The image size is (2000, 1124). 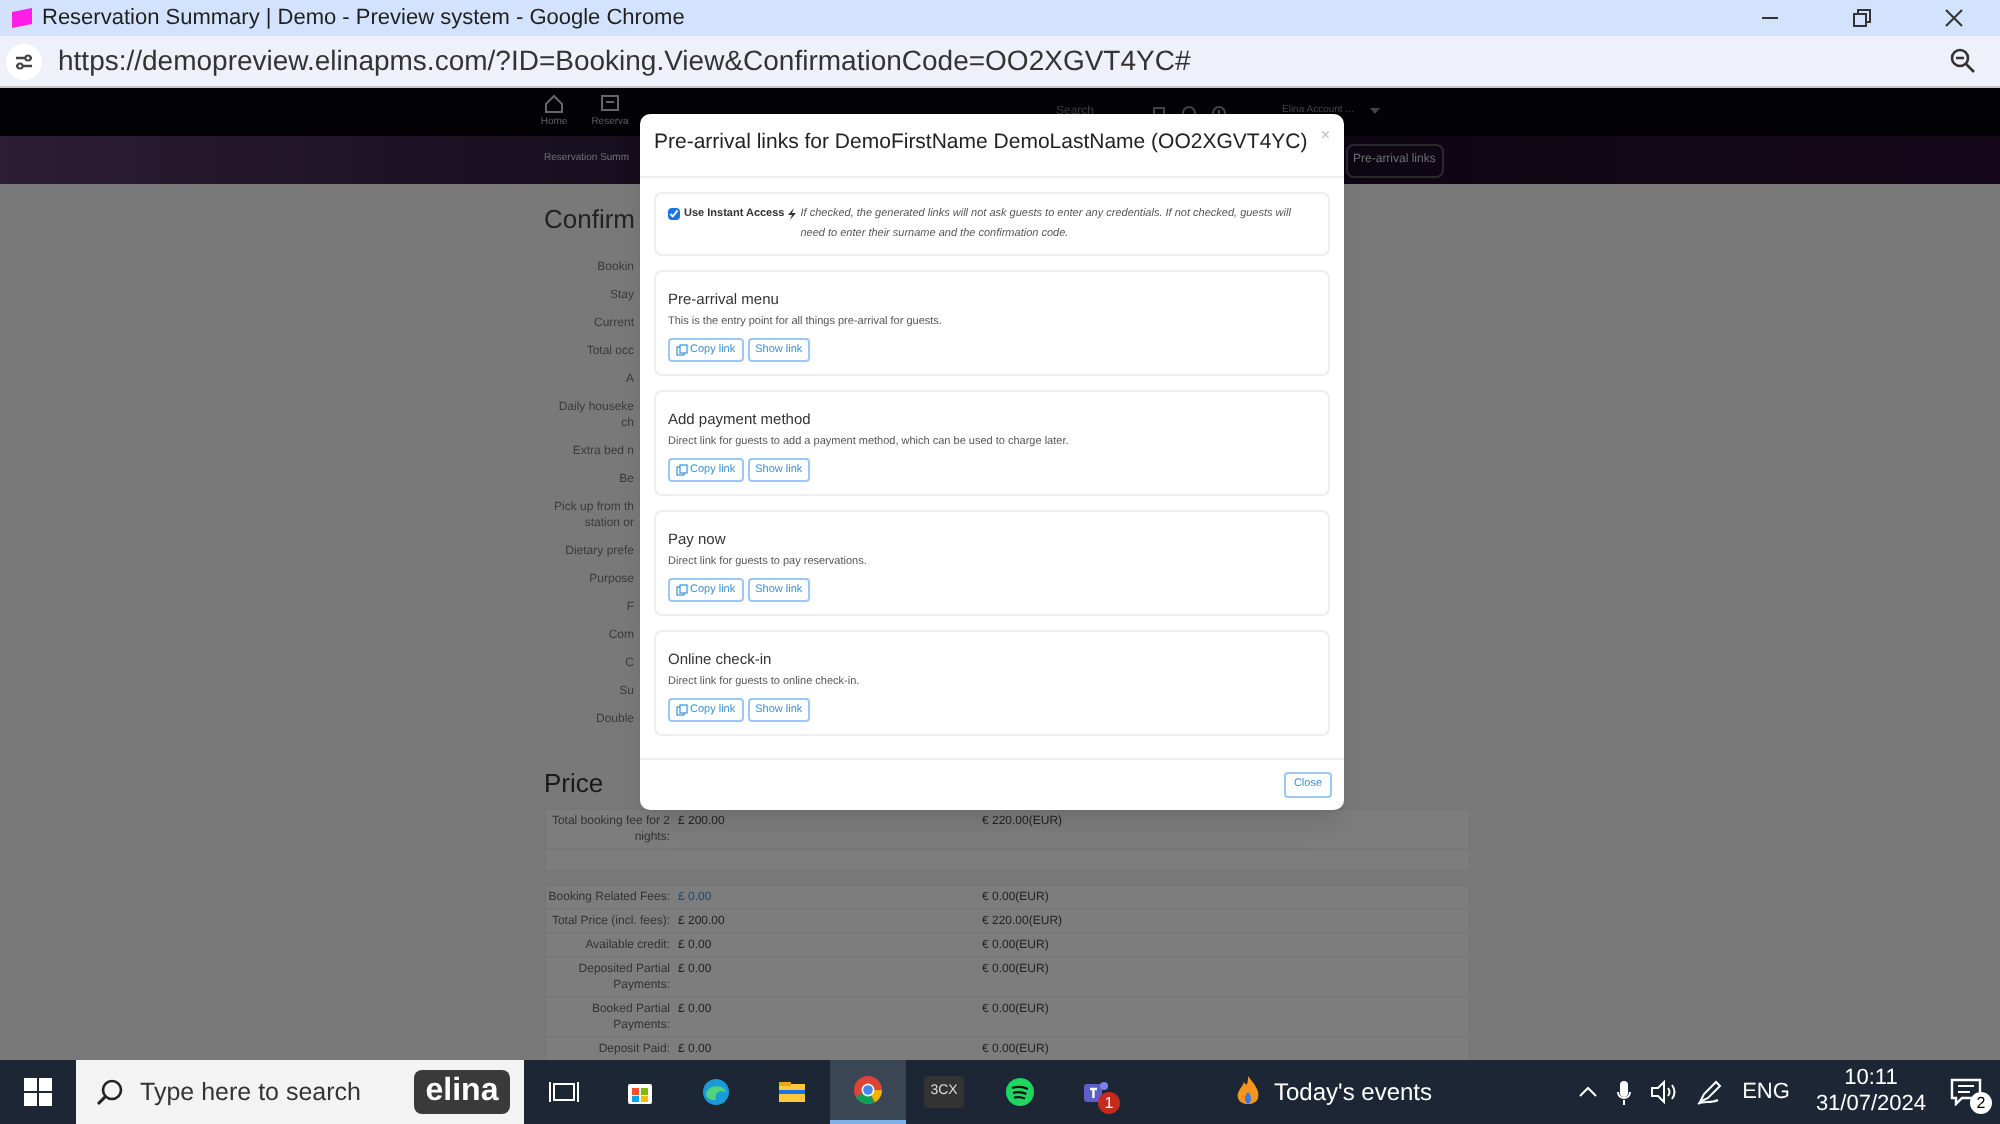 What do you see at coordinates (1325, 136) in the screenshot?
I see `close-button: ×` at bounding box center [1325, 136].